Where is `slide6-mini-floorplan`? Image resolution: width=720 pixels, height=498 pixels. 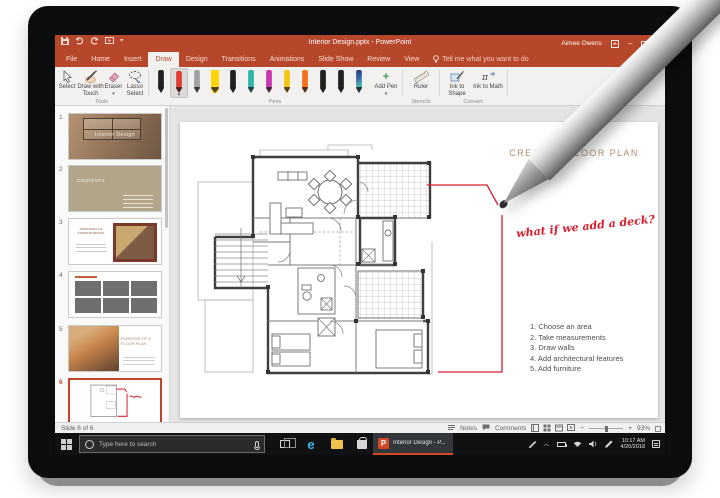
slide6-mini-floorplan is located at coordinates (116, 400).